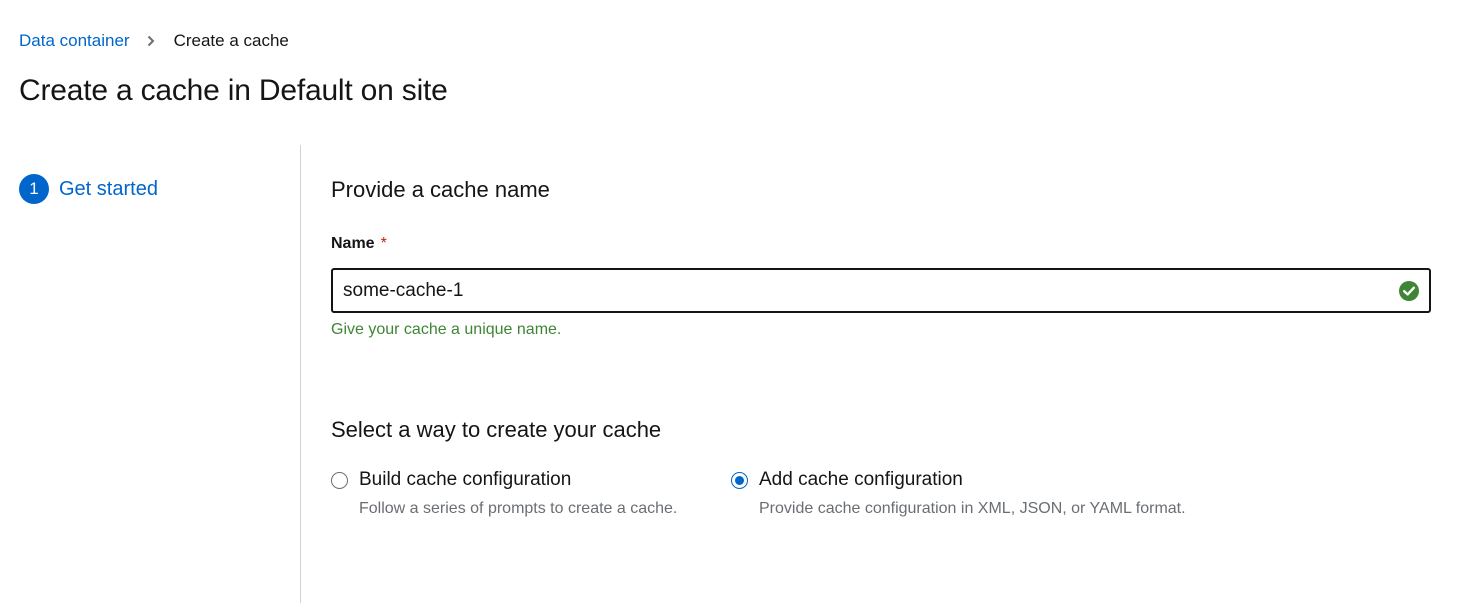 The width and height of the screenshot is (1458, 603). I want to click on build-config-radio, so click(339, 480).